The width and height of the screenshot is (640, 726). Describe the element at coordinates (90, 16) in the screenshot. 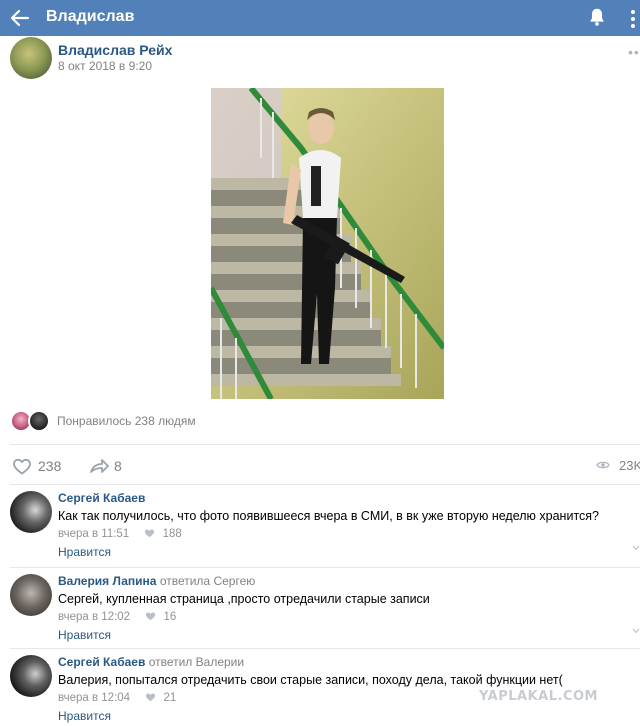

I see `page-title: Владислав` at that location.